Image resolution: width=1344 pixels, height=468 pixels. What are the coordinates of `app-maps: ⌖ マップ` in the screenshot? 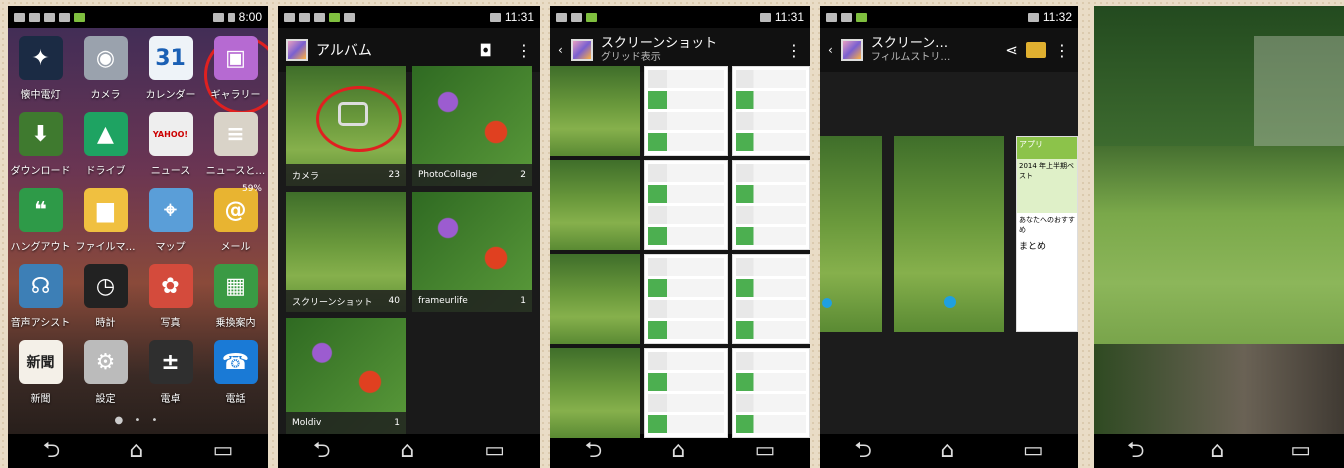 It's located at (170, 226).